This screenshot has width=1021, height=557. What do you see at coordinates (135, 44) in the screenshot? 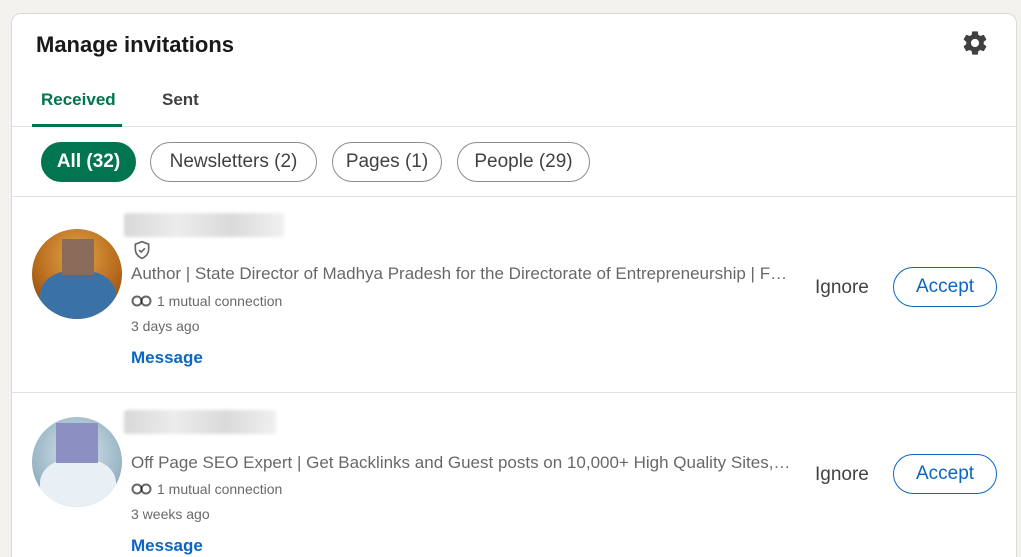
I see `page-title: Manage invitations` at bounding box center [135, 44].